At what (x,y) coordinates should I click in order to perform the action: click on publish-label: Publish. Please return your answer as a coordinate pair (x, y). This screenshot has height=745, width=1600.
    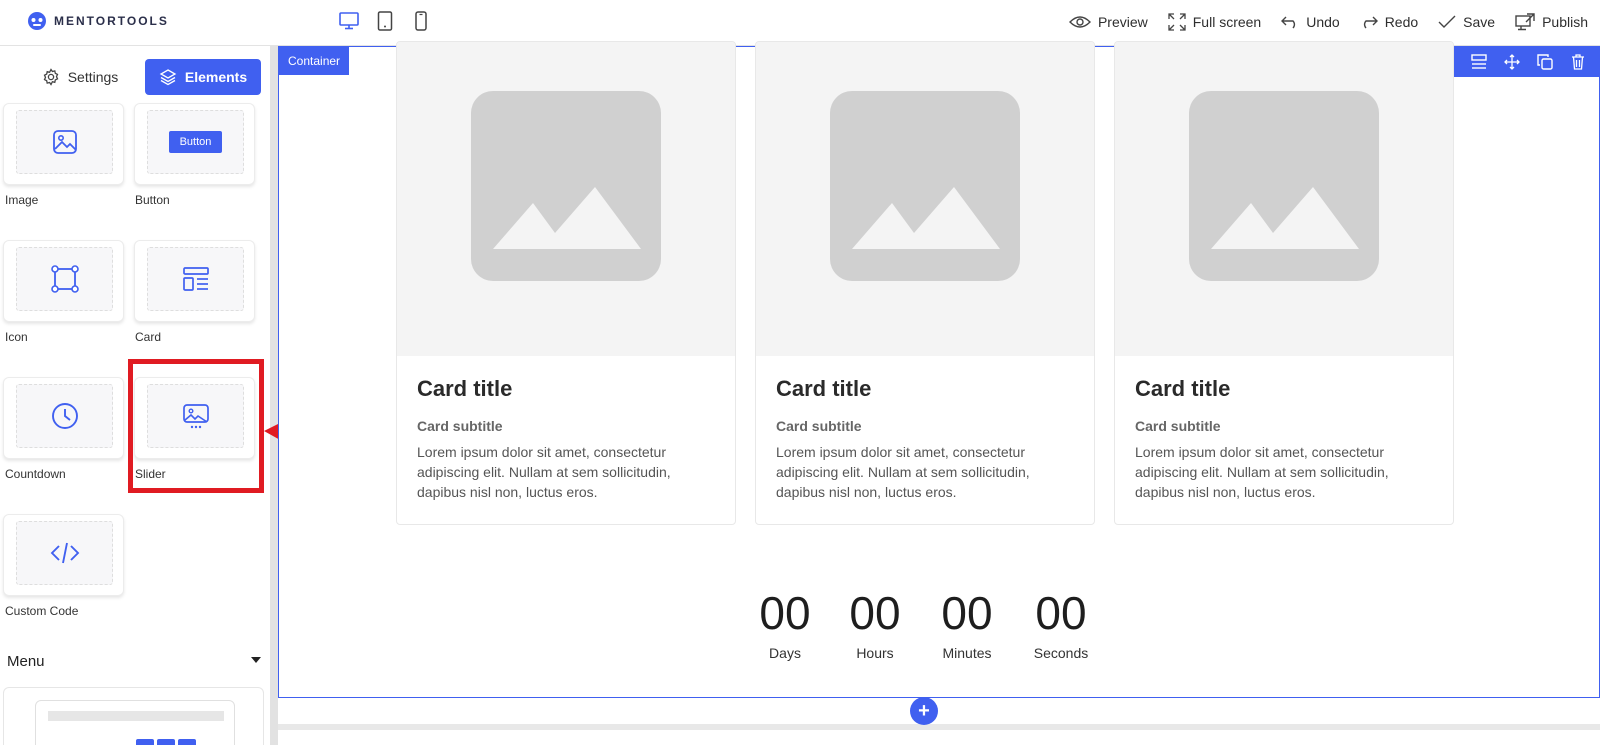
    Looking at the image, I should click on (1565, 22).